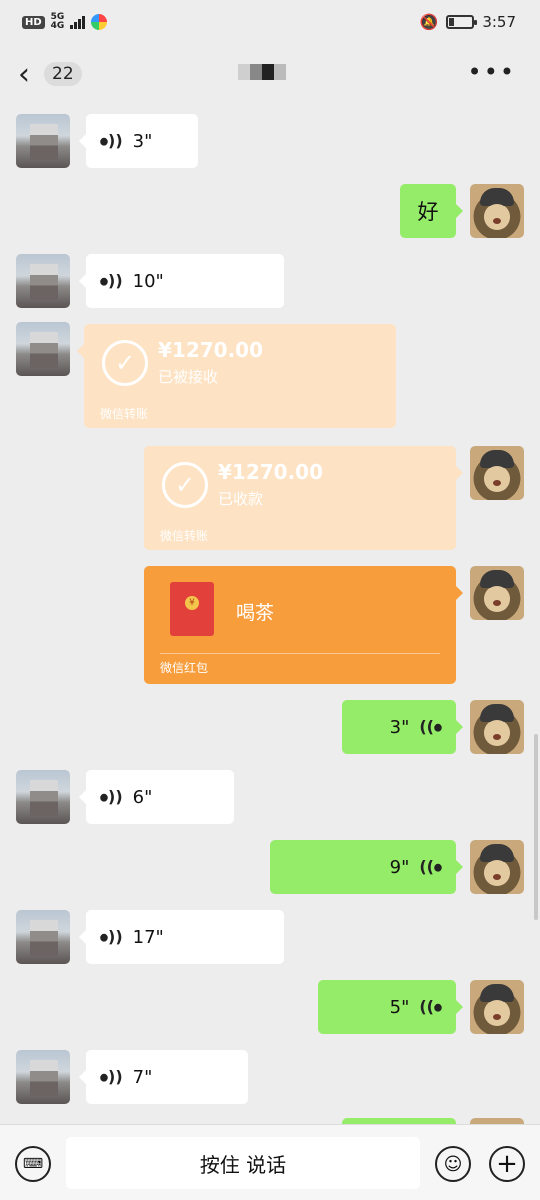  I want to click on voice-message-out: 9" ((⦁, so click(366, 867).